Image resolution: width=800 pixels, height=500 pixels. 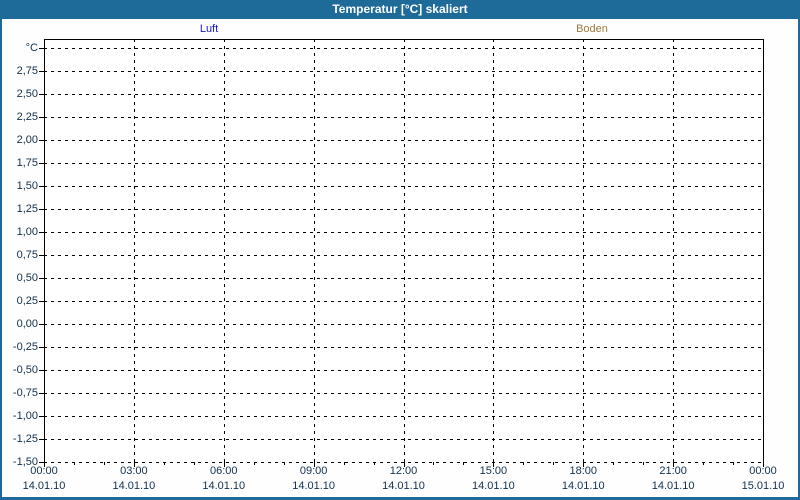 I want to click on y-axis-tick-label: 2,50, so click(x=27, y=94).